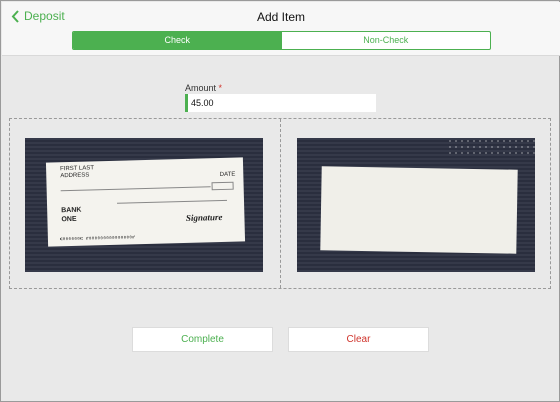 This screenshot has width=560, height=402. I want to click on item-type-segmented-control: Check Non-Check, so click(281, 40).